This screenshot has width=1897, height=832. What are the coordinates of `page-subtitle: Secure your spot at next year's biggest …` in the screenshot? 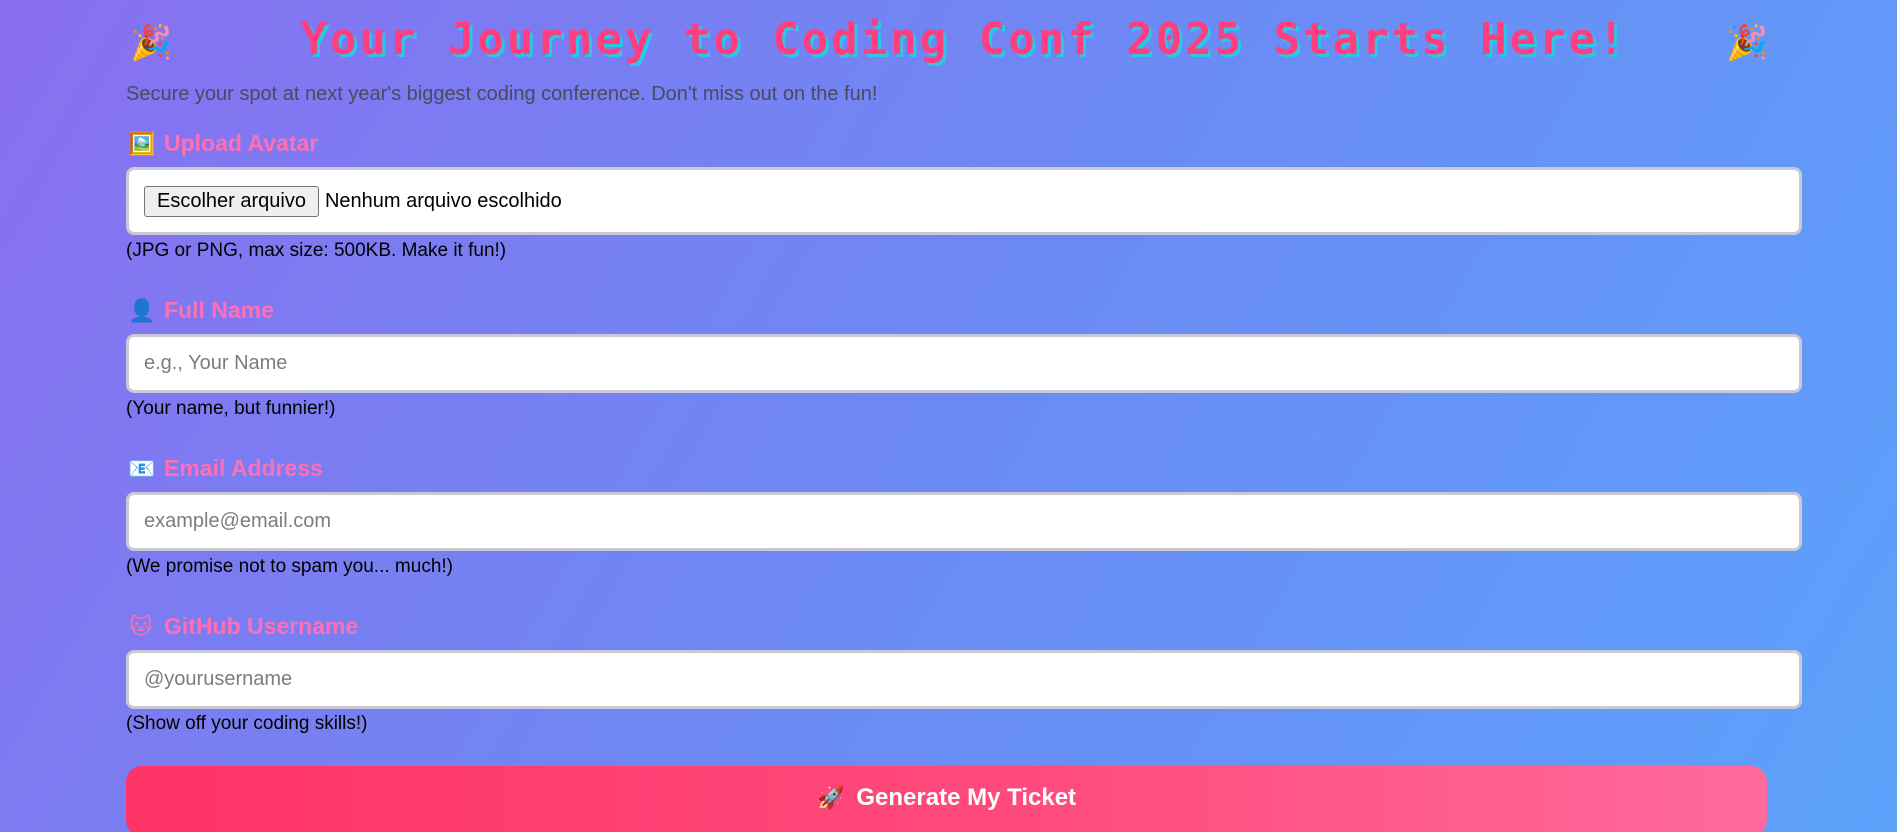 It's located at (502, 94).